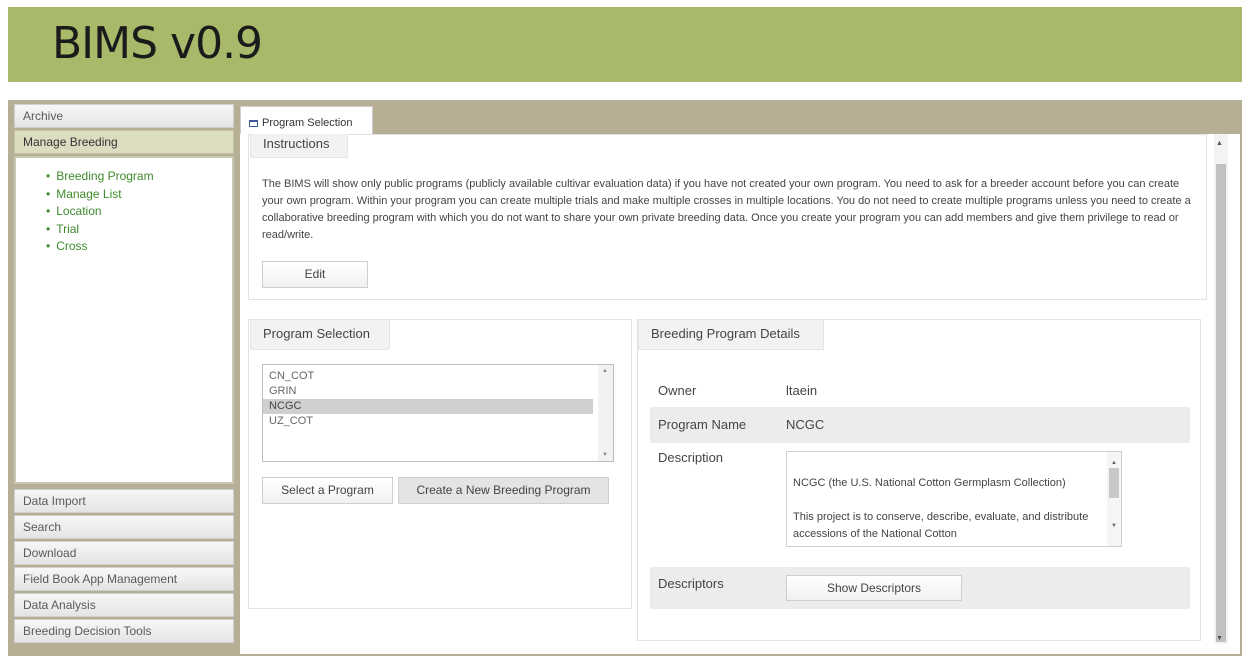 Image resolution: width=1248 pixels, height=658 pixels. What do you see at coordinates (124, 631) in the screenshot?
I see `sidebar-breeding-decision-tools-header: Breeding Decision Tools` at bounding box center [124, 631].